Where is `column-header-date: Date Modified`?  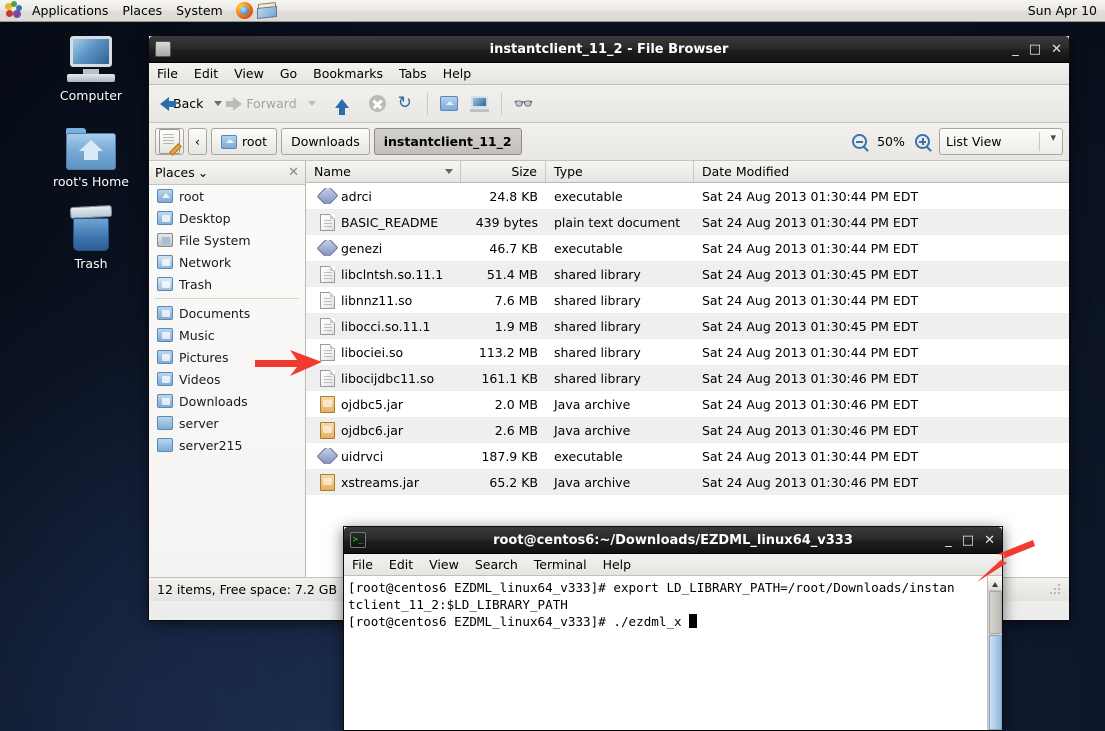
column-header-date: Date Modified is located at coordinates (881, 171).